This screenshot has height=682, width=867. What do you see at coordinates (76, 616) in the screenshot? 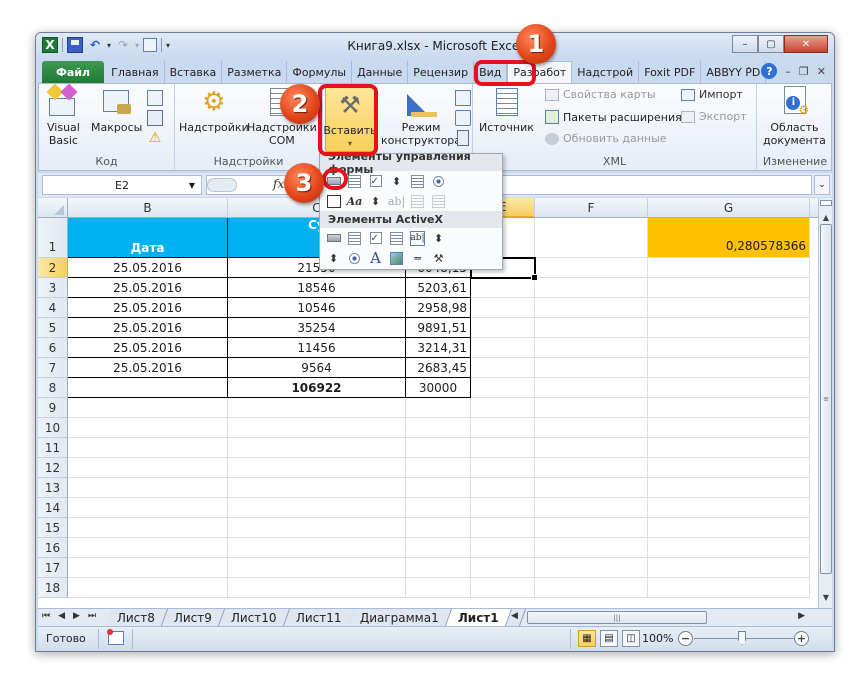
I see `next-sheet-icon: ▶` at bounding box center [76, 616].